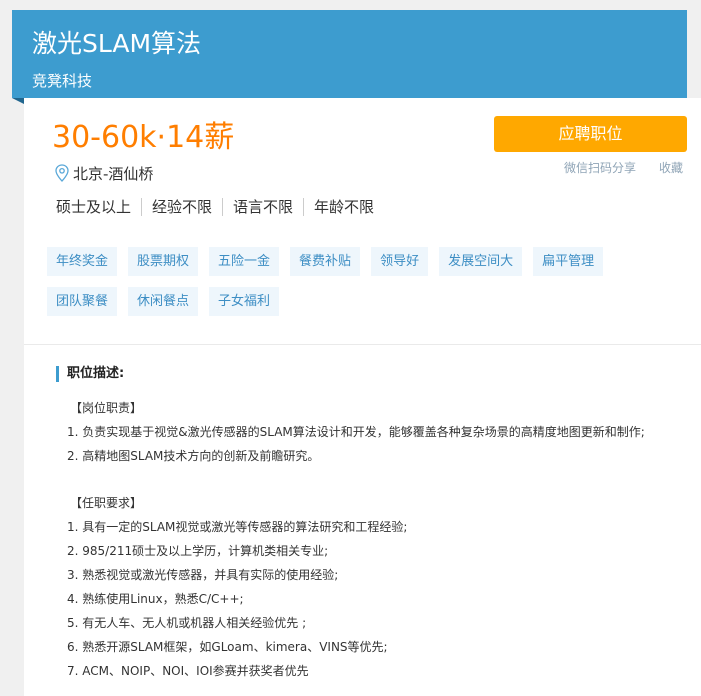 The image size is (701, 696). I want to click on benefit-tag: 餐费补贴, so click(325, 261).